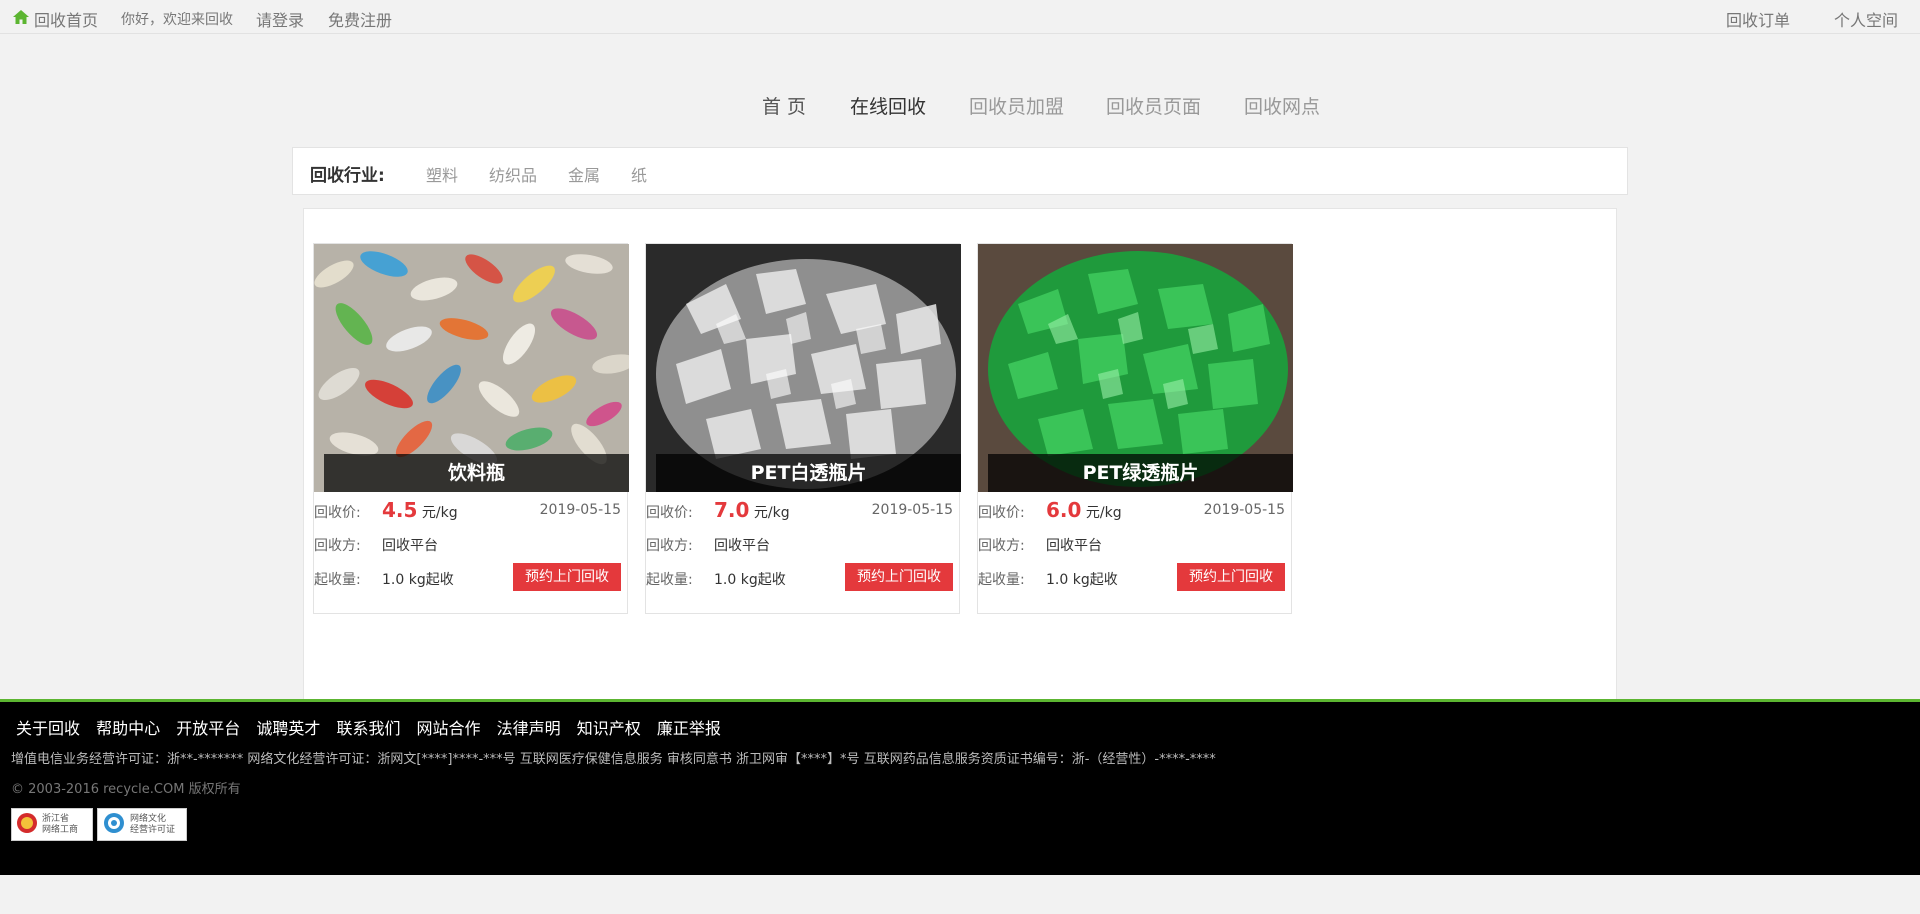 The height and width of the screenshot is (914, 1920). Describe the element at coordinates (471, 368) in the screenshot. I see `product-image: 饮料瓶` at that location.